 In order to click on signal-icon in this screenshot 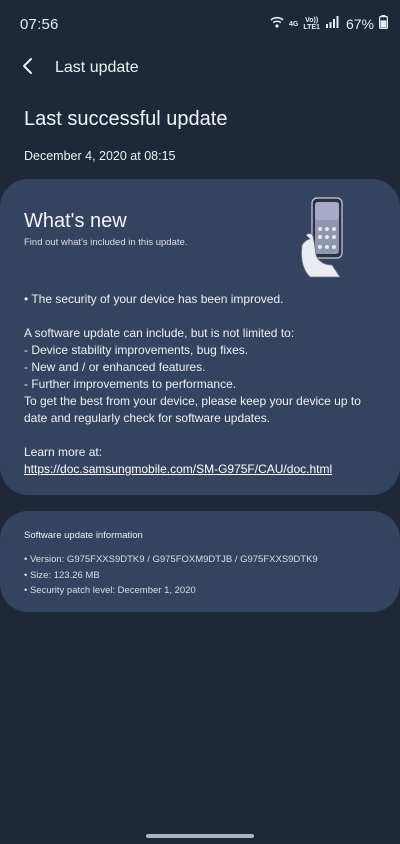, I will do `click(332, 24)`.